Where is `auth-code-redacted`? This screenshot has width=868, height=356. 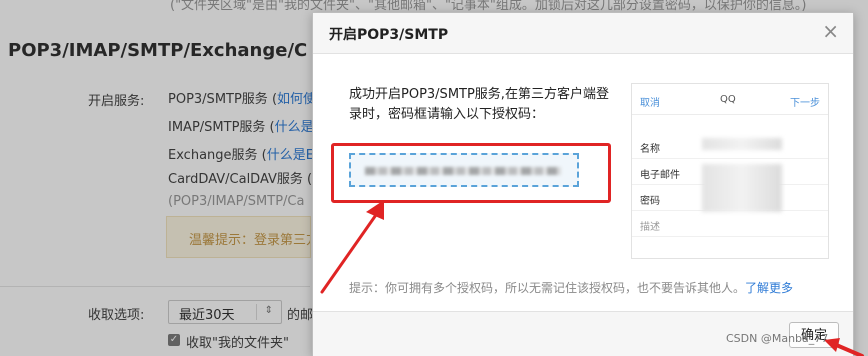 auth-code-redacted is located at coordinates (463, 171).